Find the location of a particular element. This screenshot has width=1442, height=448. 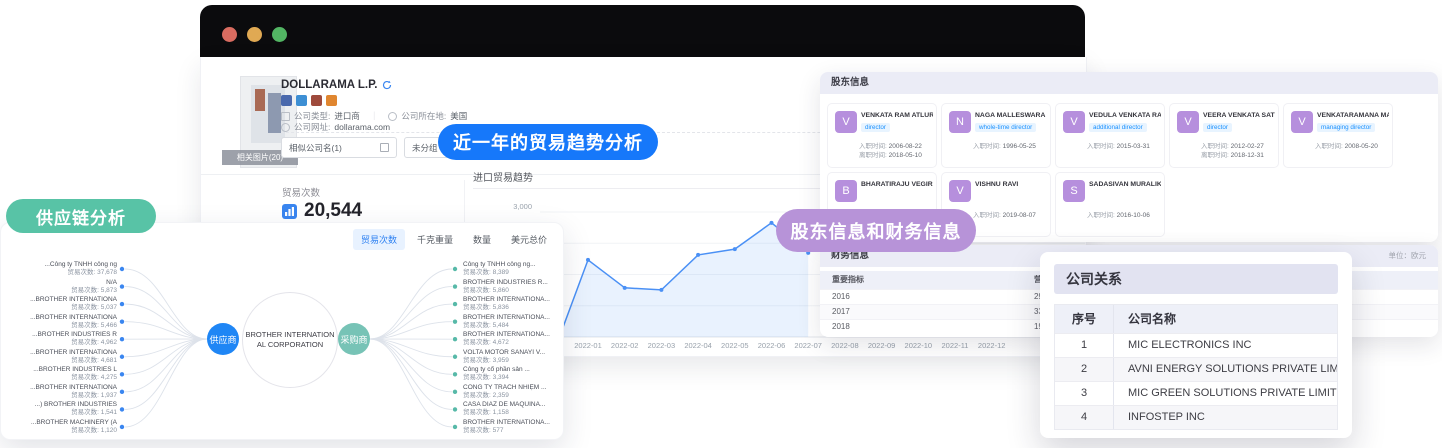

center-company-line1: BROTHER INTERNATION is located at coordinates (290, 334).